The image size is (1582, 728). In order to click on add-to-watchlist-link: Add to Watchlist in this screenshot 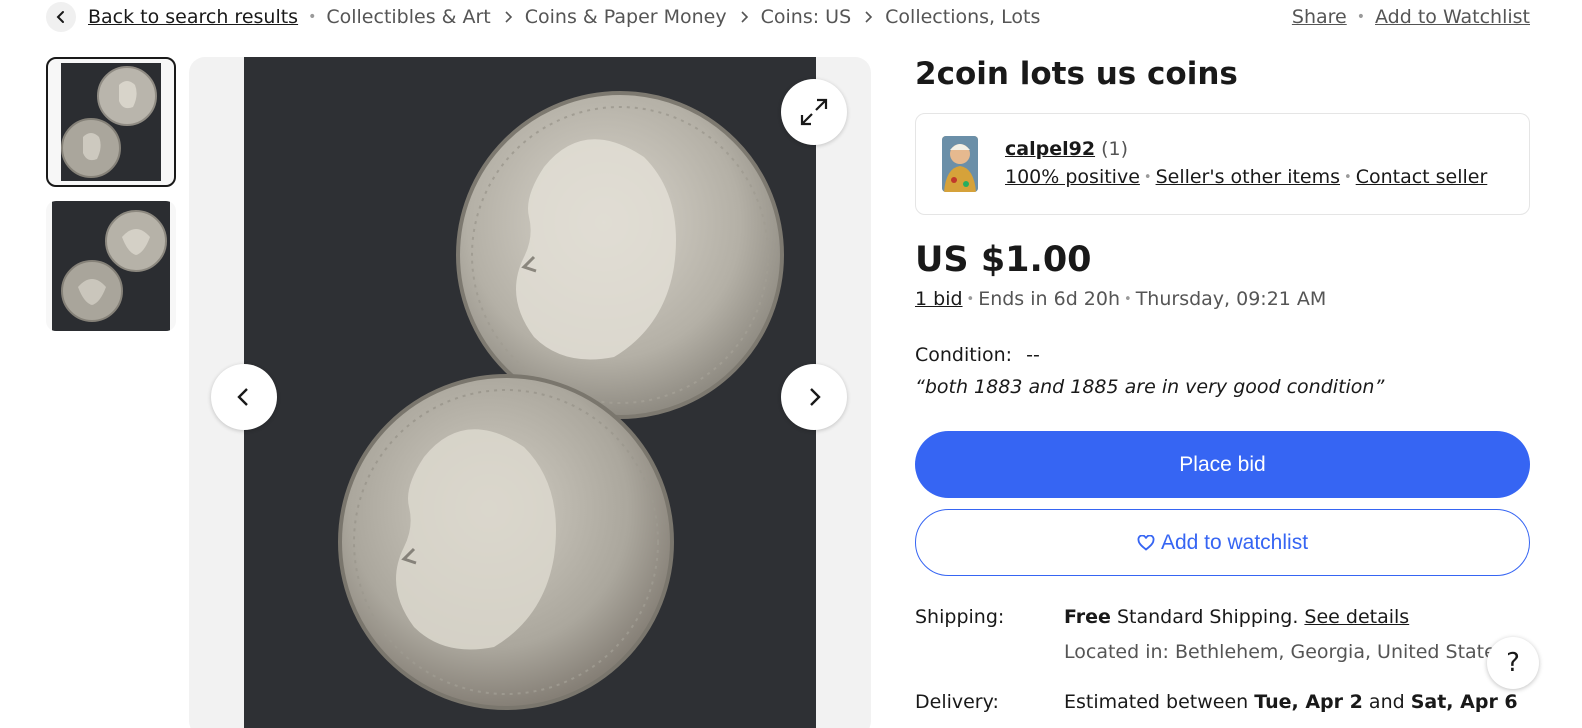, I will do `click(1452, 17)`.